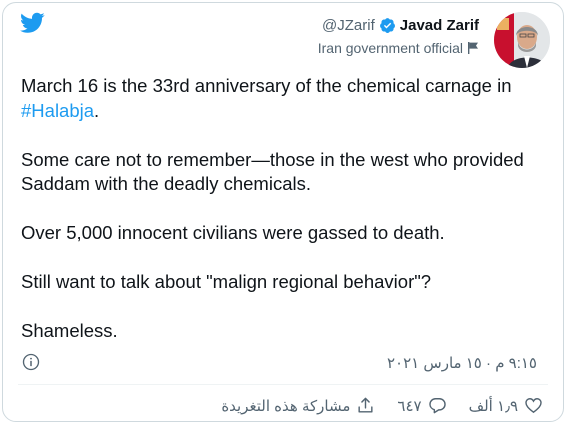 The width and height of the screenshot is (570, 426). I want to click on reply-count: ٦٤٧, so click(409, 406).